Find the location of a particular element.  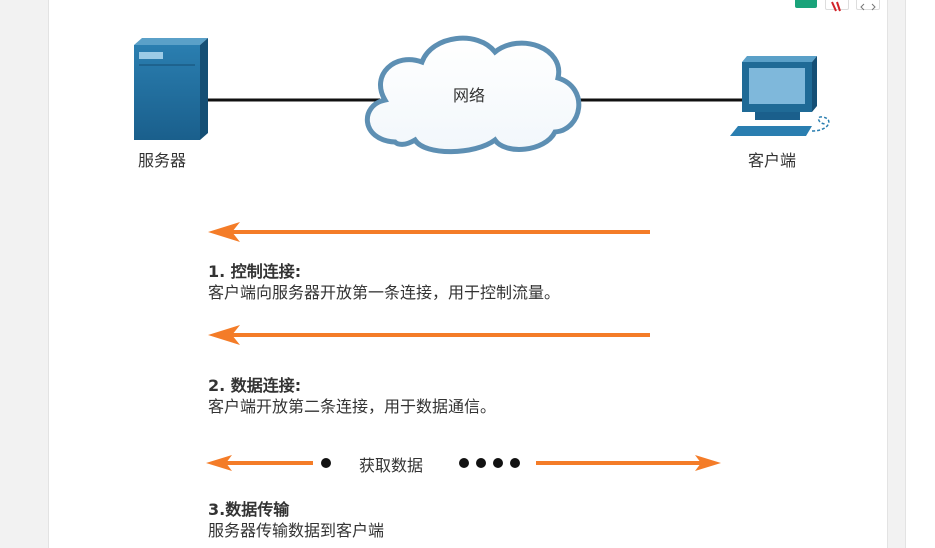

client-computer-icon is located at coordinates (780, 96).